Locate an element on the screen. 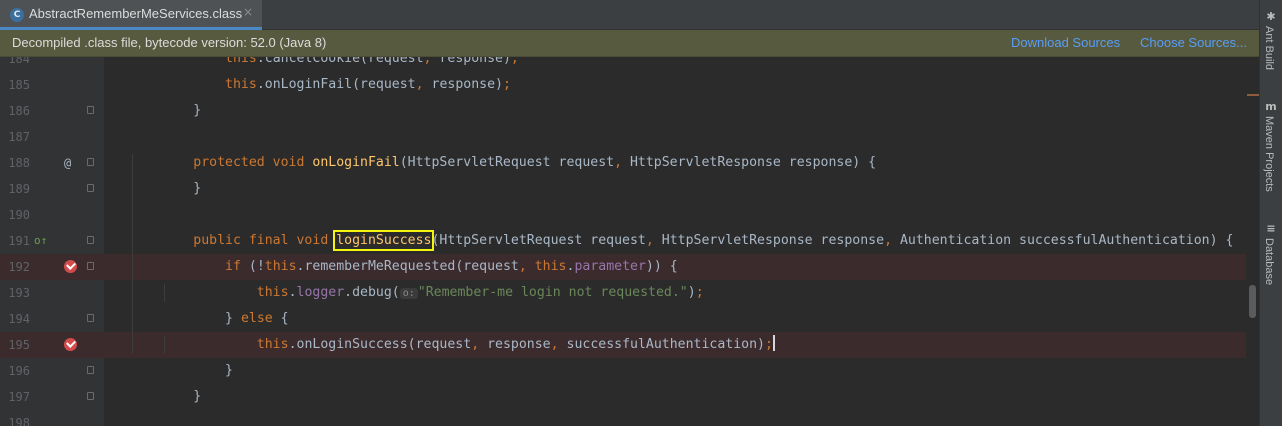  code-text: } else { is located at coordinates (193, 319).